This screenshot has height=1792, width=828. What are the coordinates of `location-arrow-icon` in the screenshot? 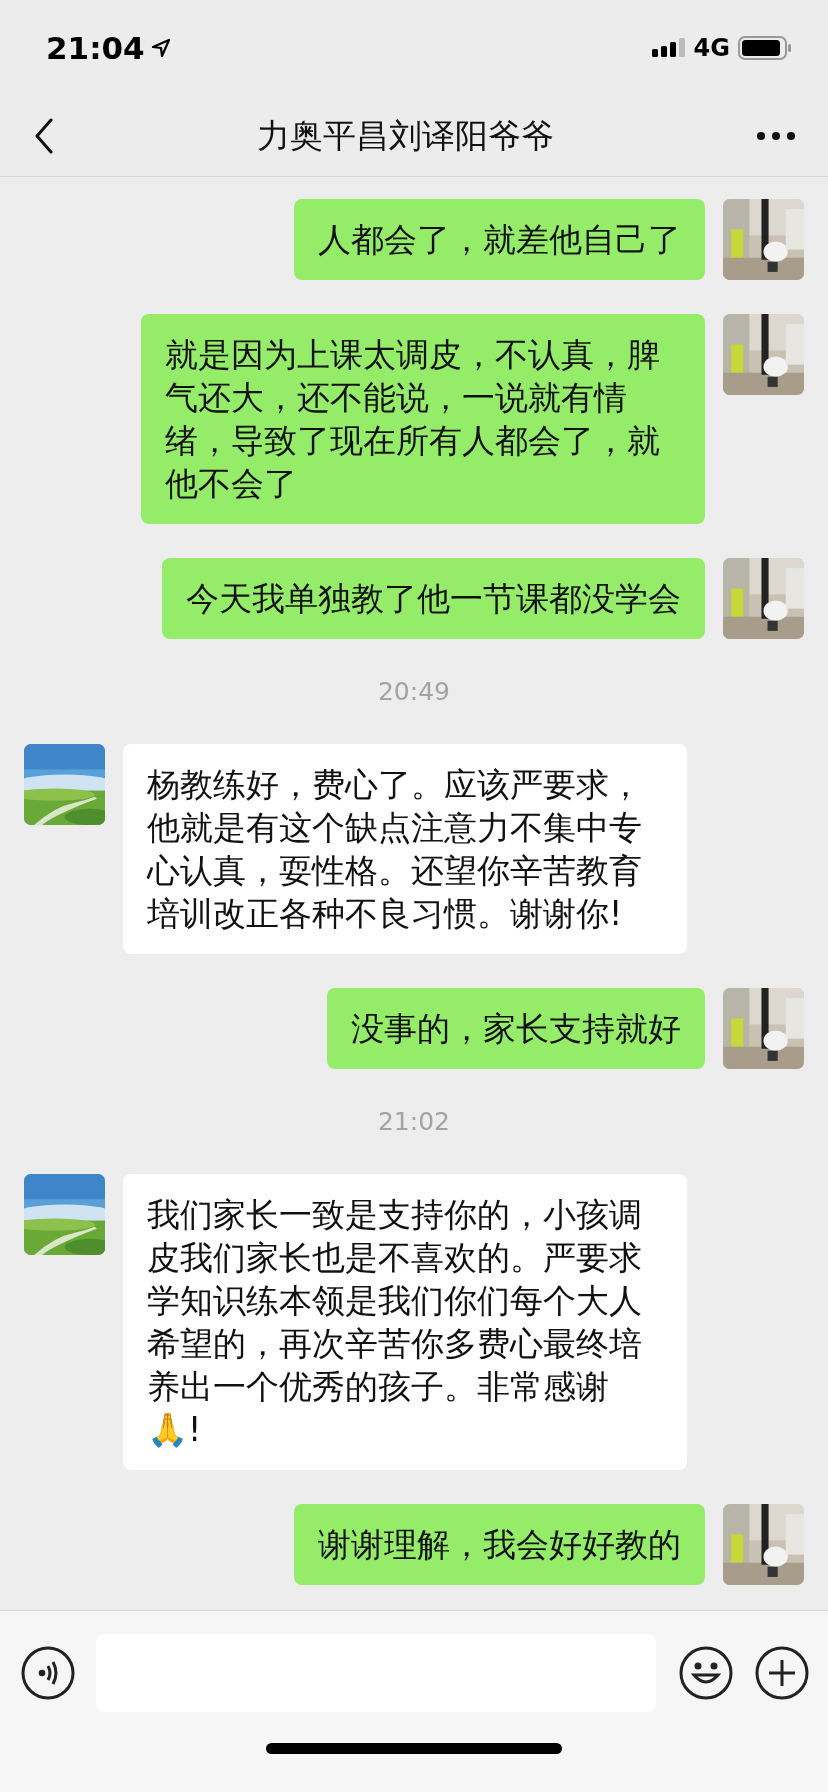 It's located at (160, 48).